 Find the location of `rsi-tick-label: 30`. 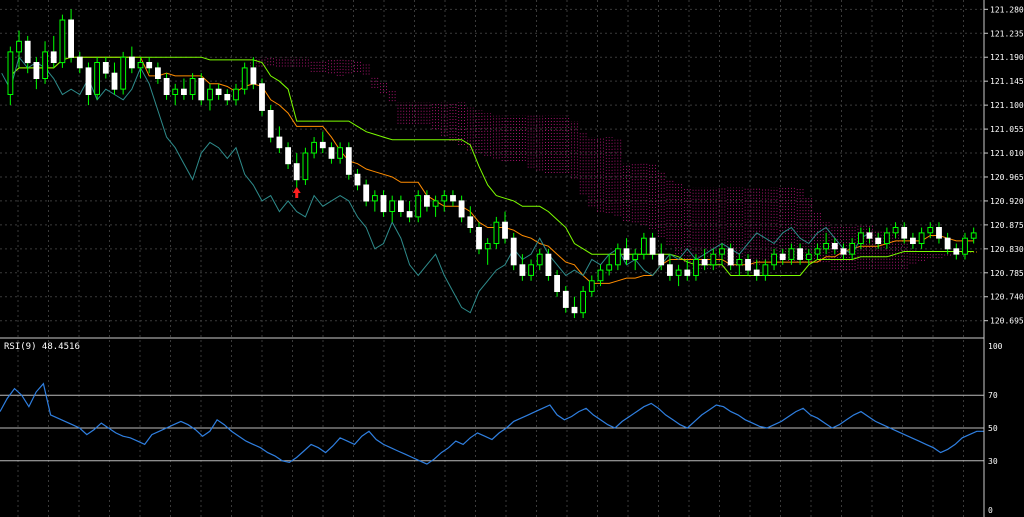

rsi-tick-label: 30 is located at coordinates (993, 461).